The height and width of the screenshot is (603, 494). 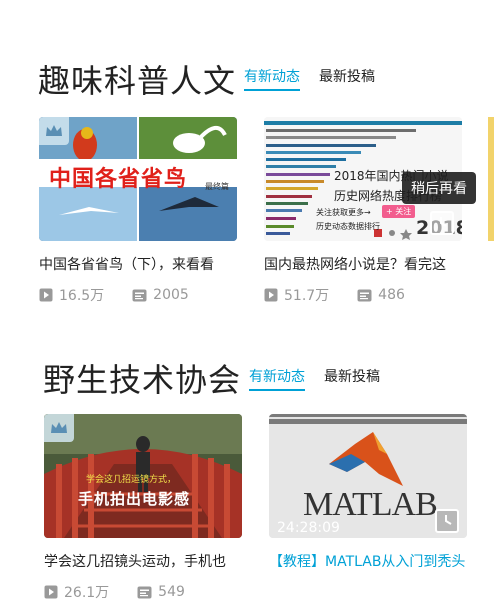 I want to click on thumbnail-follow-badge: + 关注, so click(x=399, y=211).